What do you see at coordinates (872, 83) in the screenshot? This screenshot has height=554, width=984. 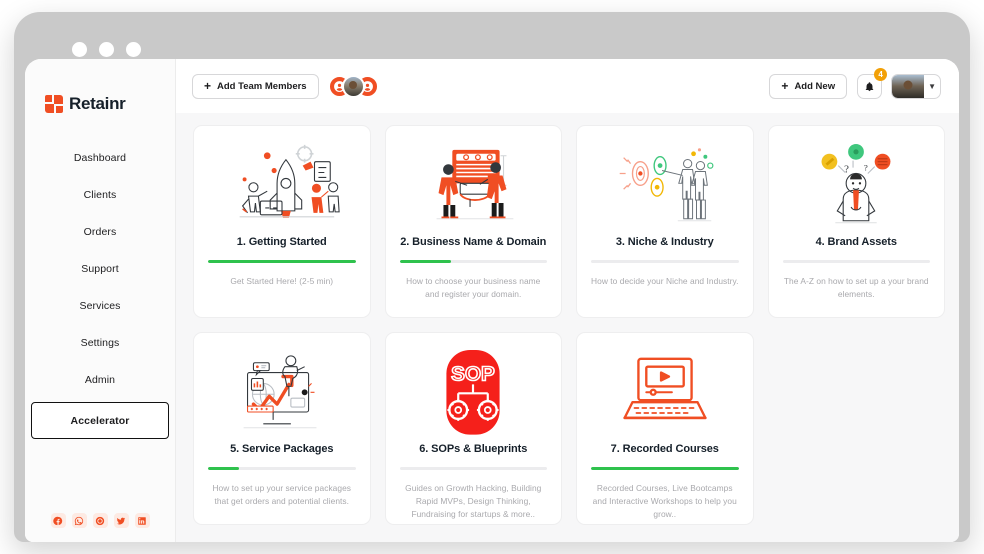 I see `notifications: 4` at bounding box center [872, 83].